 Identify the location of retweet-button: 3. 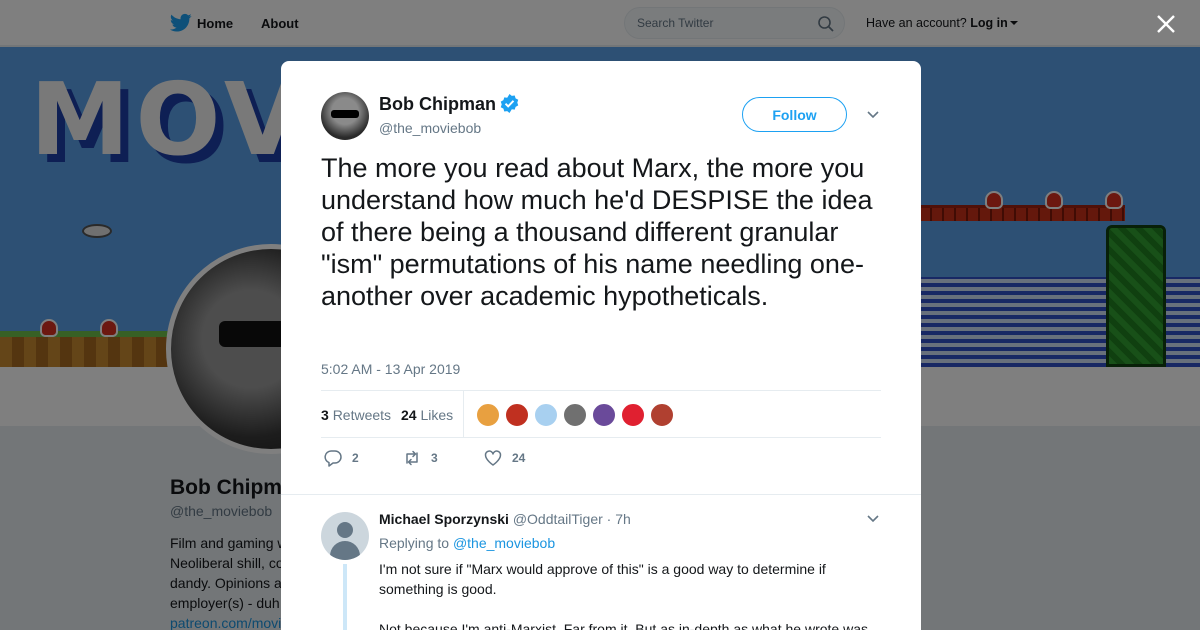
(420, 458).